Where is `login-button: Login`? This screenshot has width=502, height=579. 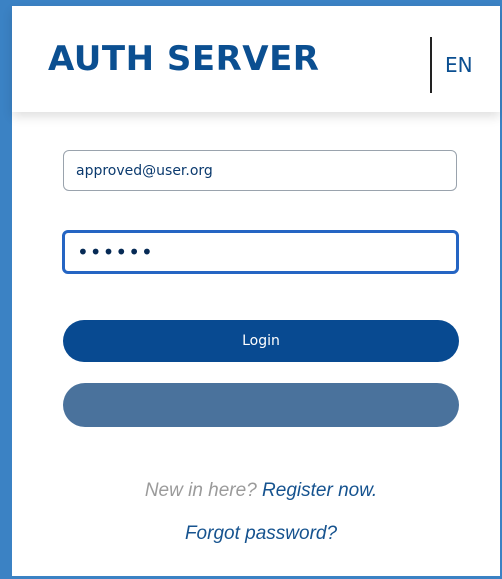 login-button: Login is located at coordinates (261, 341).